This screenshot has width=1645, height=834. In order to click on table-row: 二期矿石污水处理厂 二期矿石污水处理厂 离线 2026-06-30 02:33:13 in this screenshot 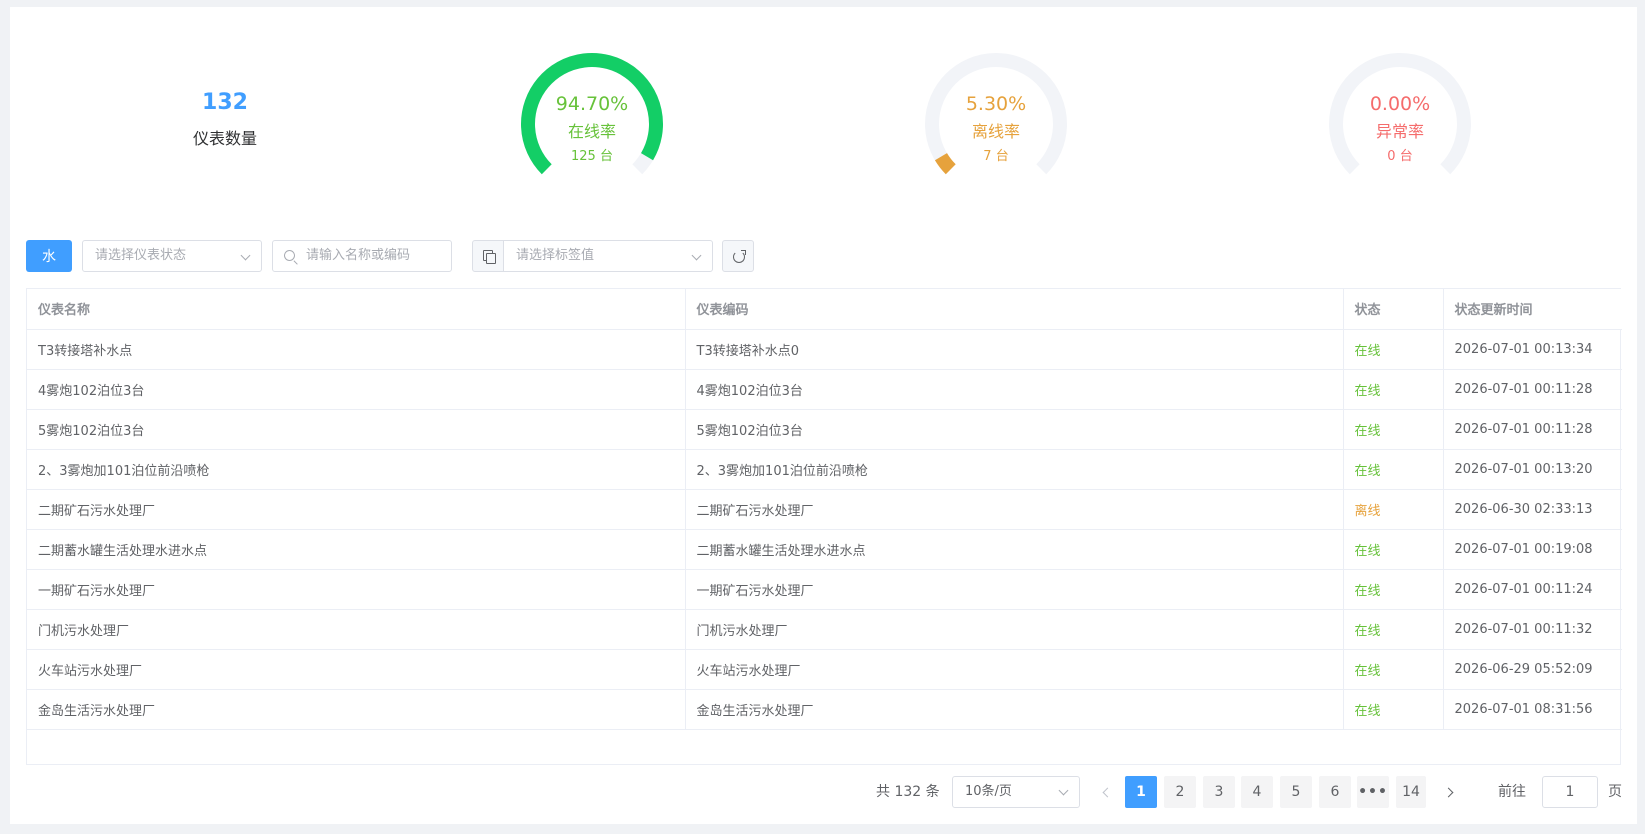, I will do `click(824, 509)`.